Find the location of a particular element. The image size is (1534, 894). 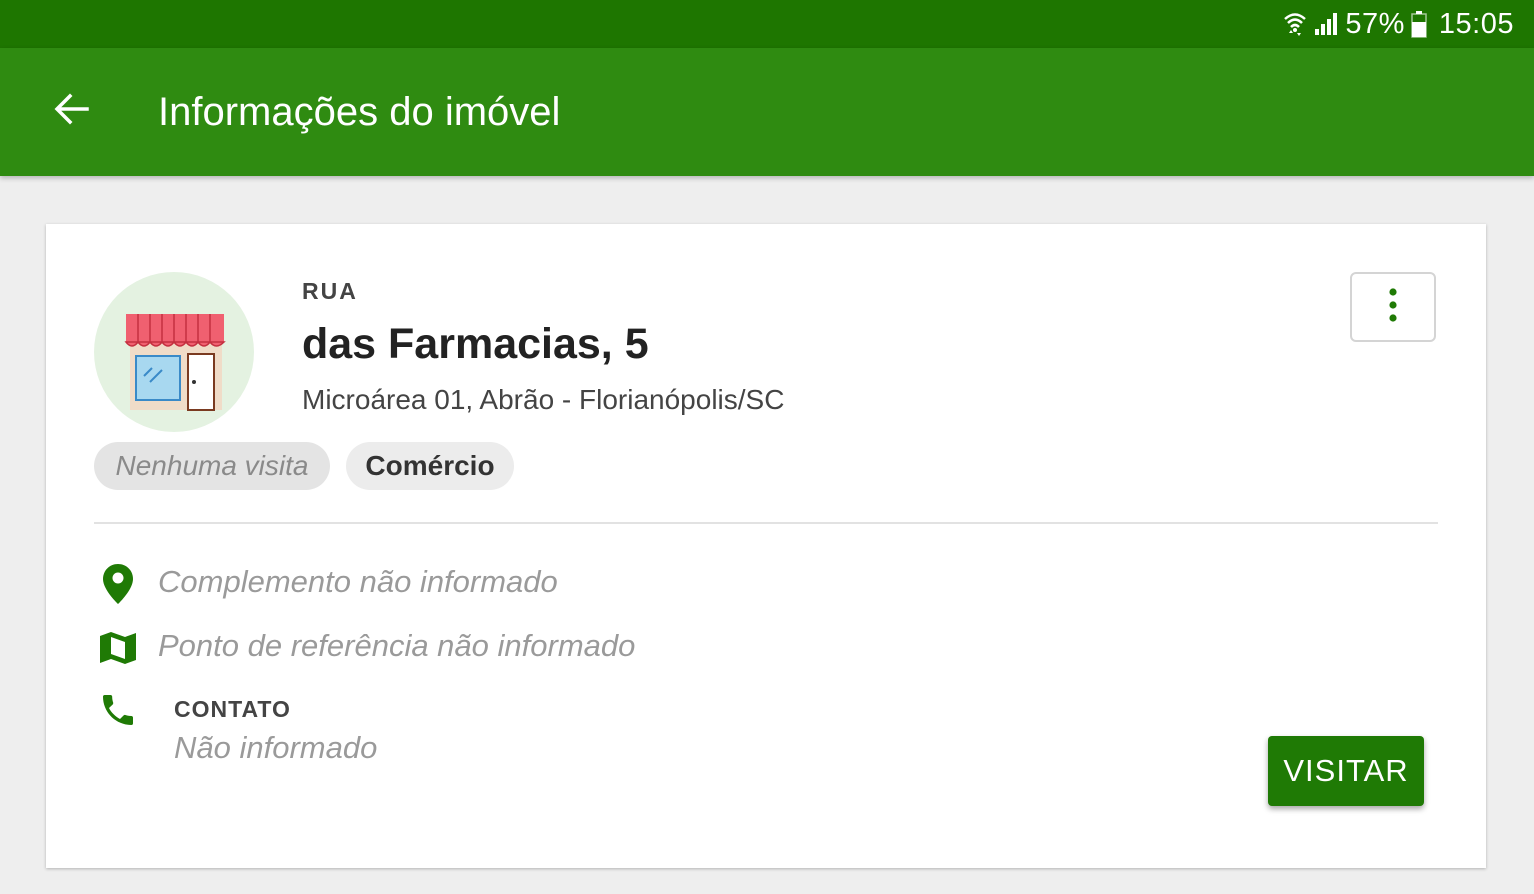

reference-row: Ponto de referência não informado is located at coordinates (494, 648).